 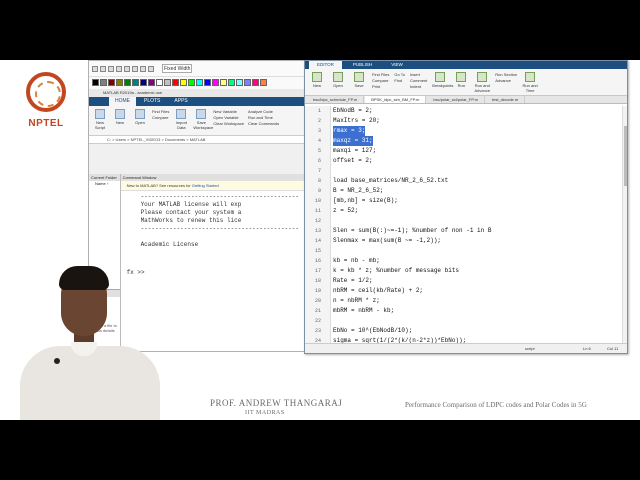 I want to click on font-select: Fixed Width, so click(x=177, y=68).